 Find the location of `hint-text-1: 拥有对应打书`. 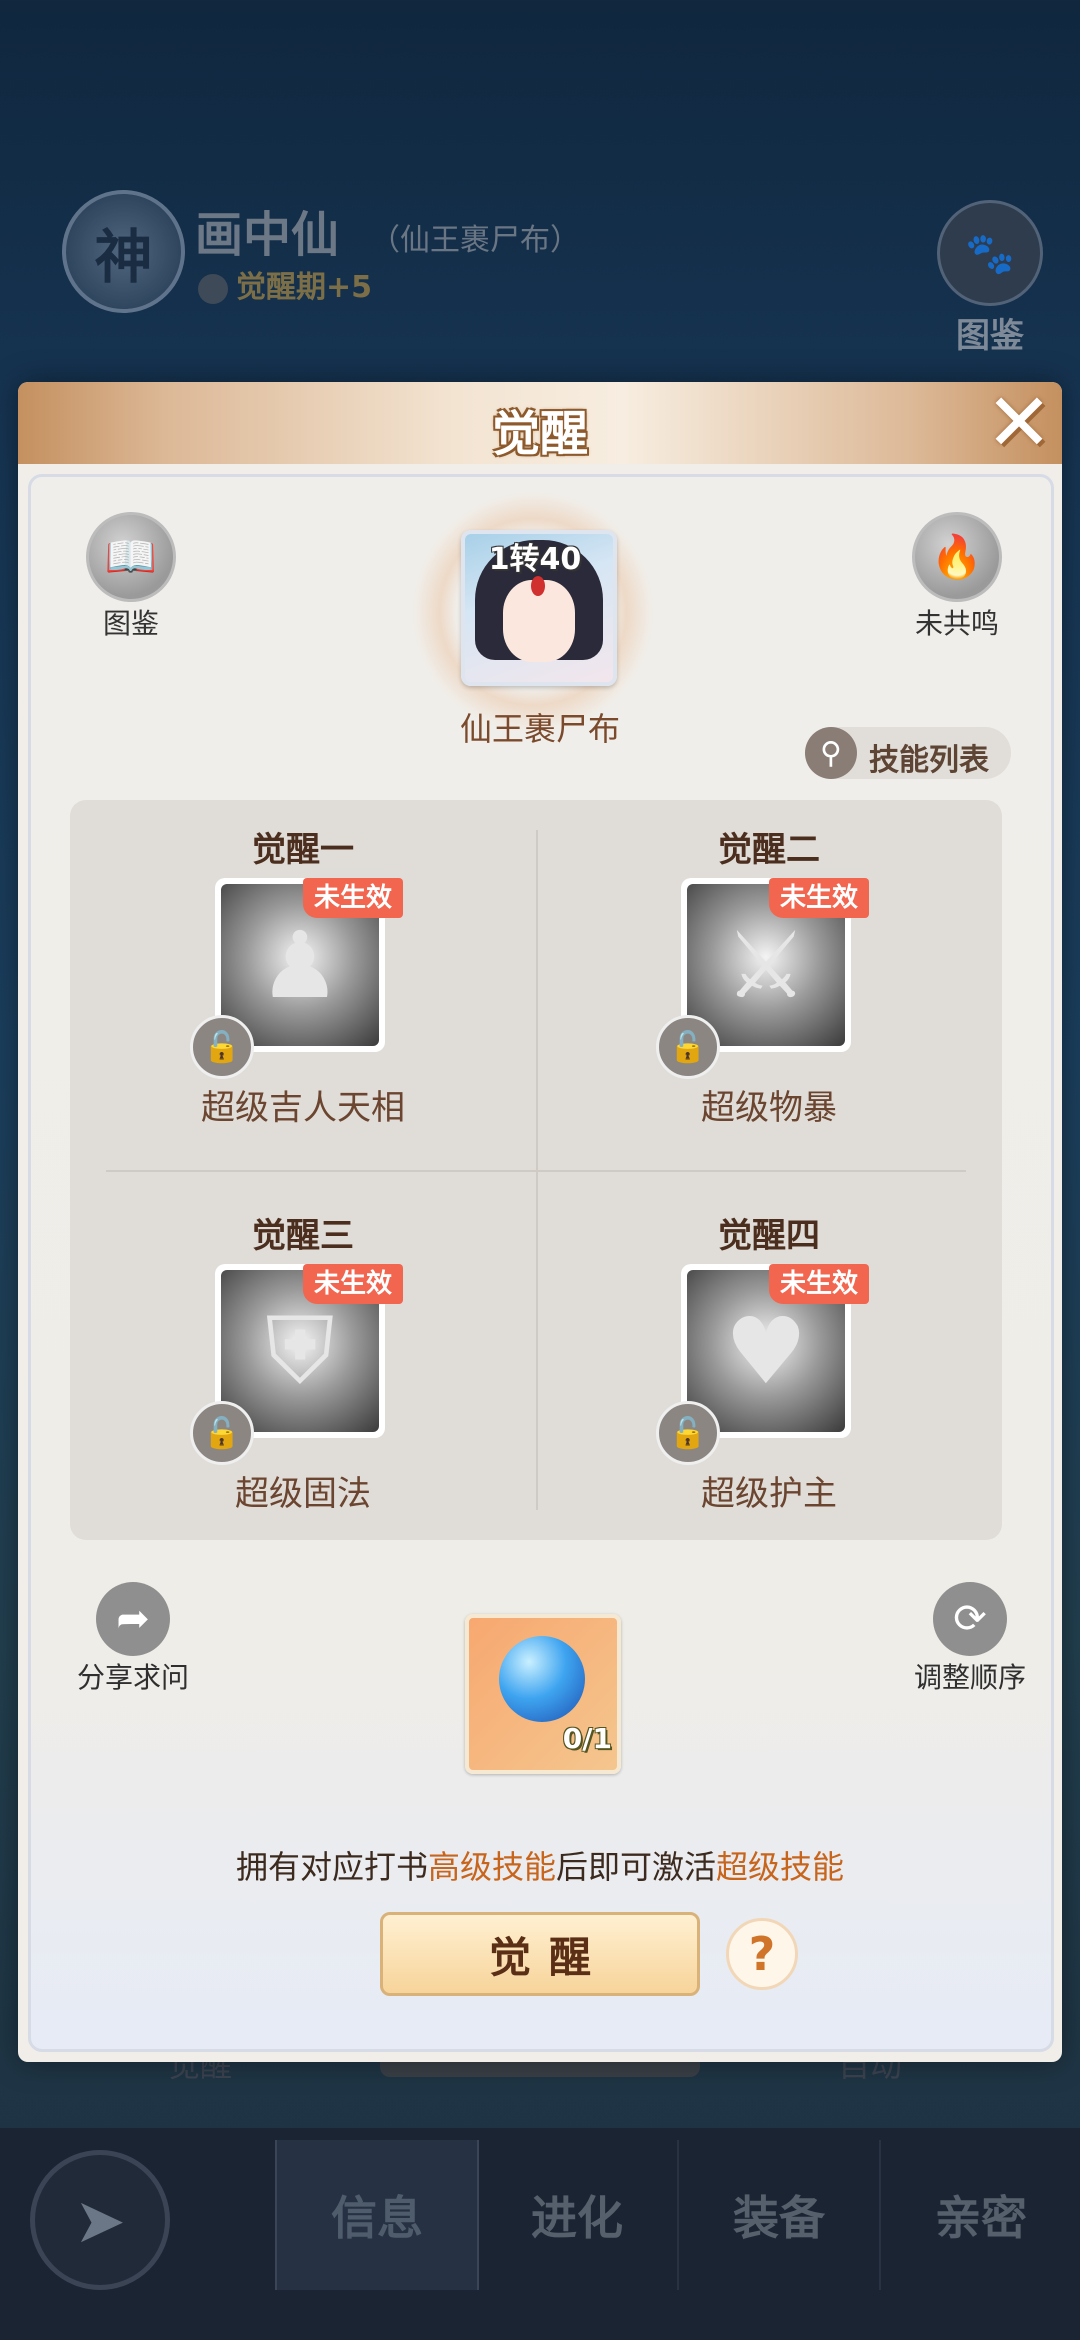

hint-text-1: 拥有对应打书 is located at coordinates (331, 1867).